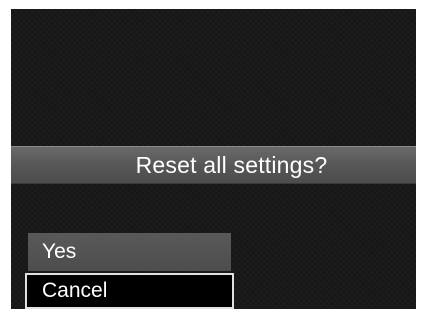  What do you see at coordinates (59, 251) in the screenshot?
I see `yes-option-label: Yes` at bounding box center [59, 251].